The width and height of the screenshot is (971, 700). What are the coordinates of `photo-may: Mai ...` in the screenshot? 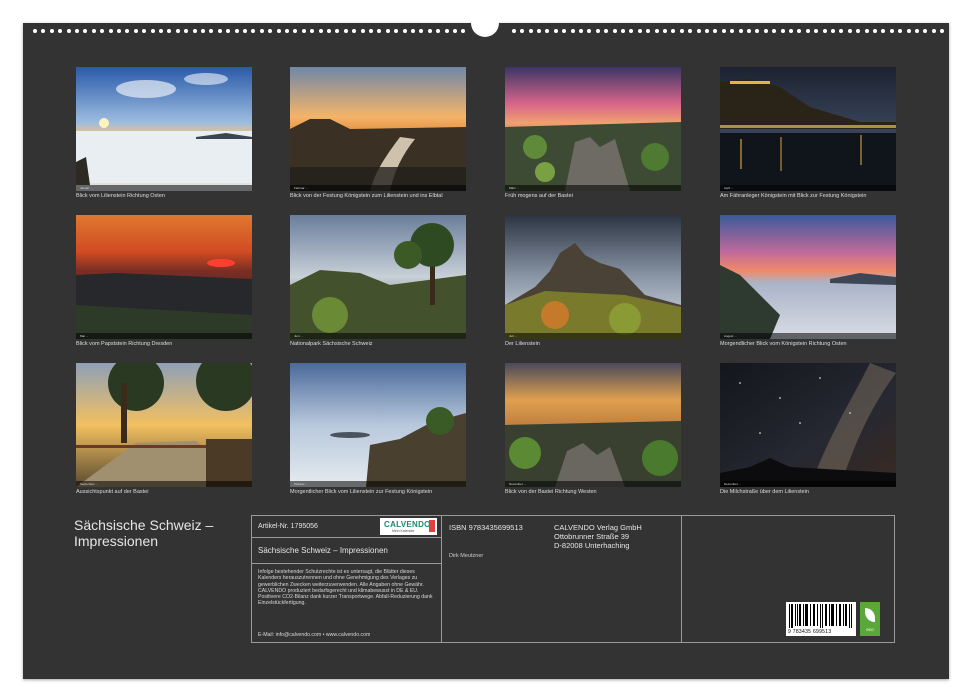 It's located at (164, 277).